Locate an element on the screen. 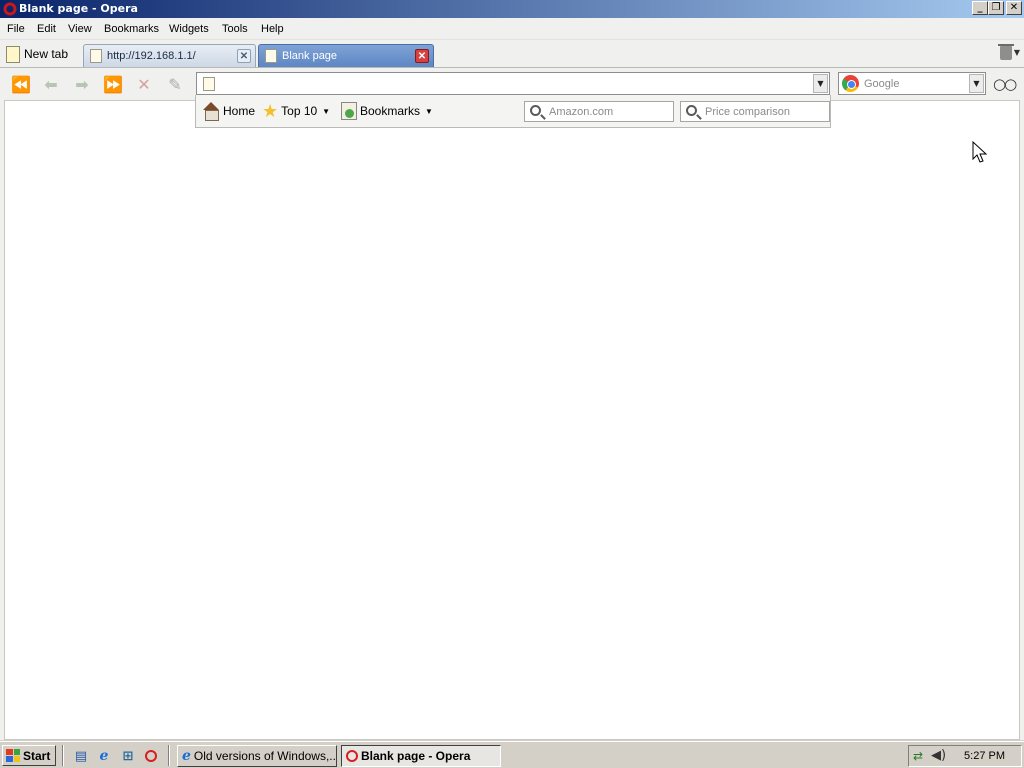 The width and height of the screenshot is (1024, 768). home-icon is located at coordinates (211, 111).